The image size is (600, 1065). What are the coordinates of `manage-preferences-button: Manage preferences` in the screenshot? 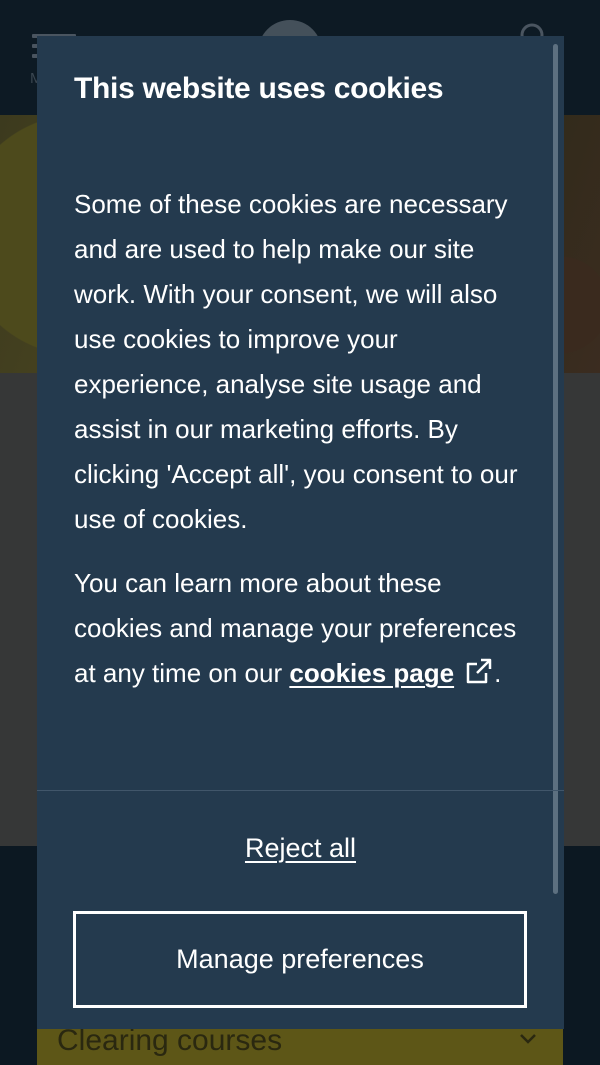 It's located at (300, 959).